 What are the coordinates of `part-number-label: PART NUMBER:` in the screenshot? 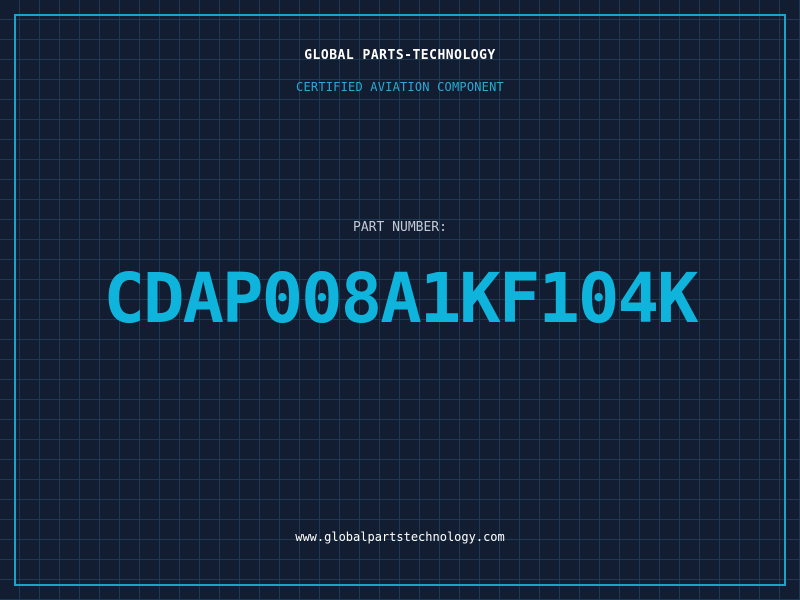 It's located at (400, 227).